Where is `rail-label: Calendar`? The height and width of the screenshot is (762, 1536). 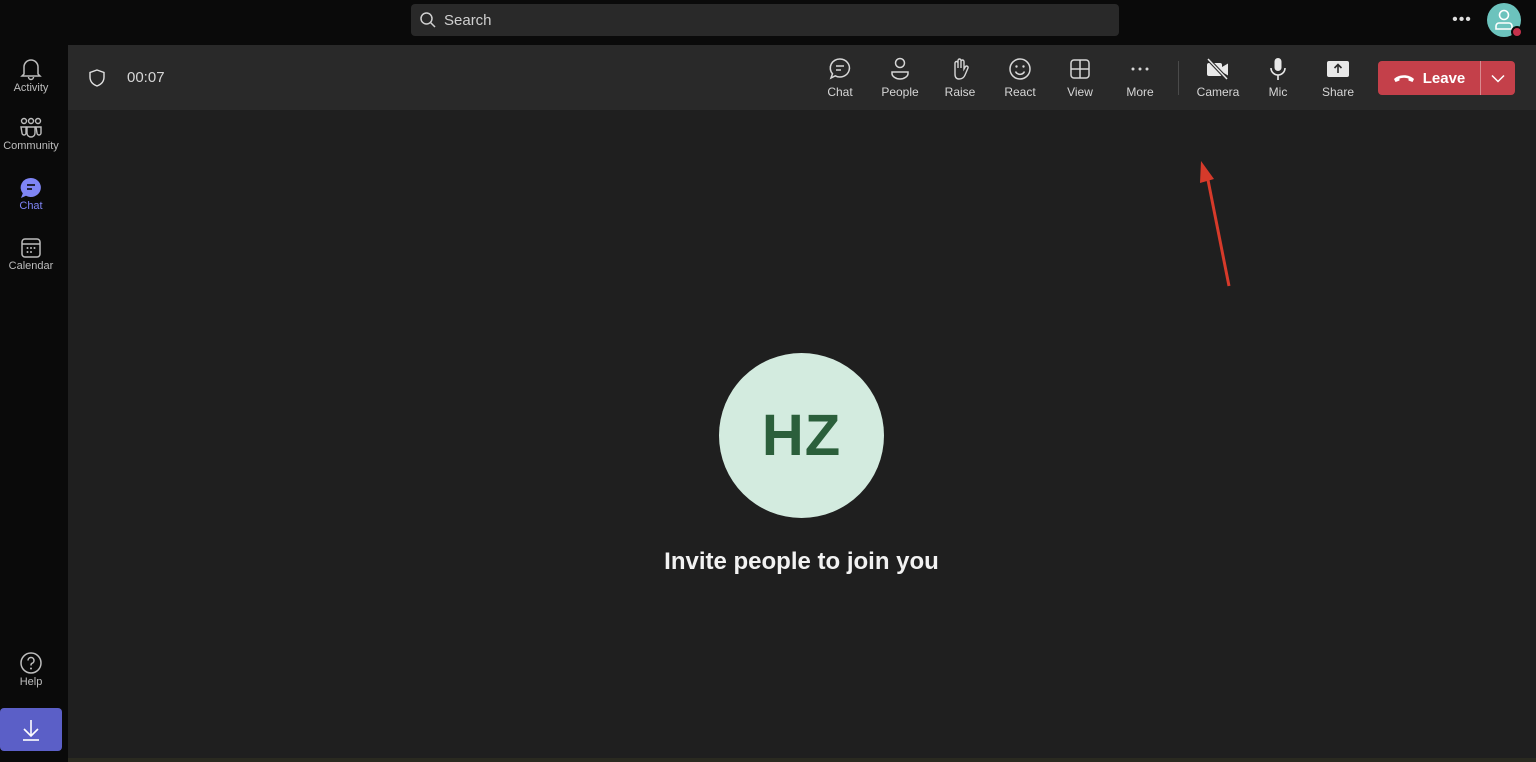
rail-label: Calendar is located at coordinates (31, 266).